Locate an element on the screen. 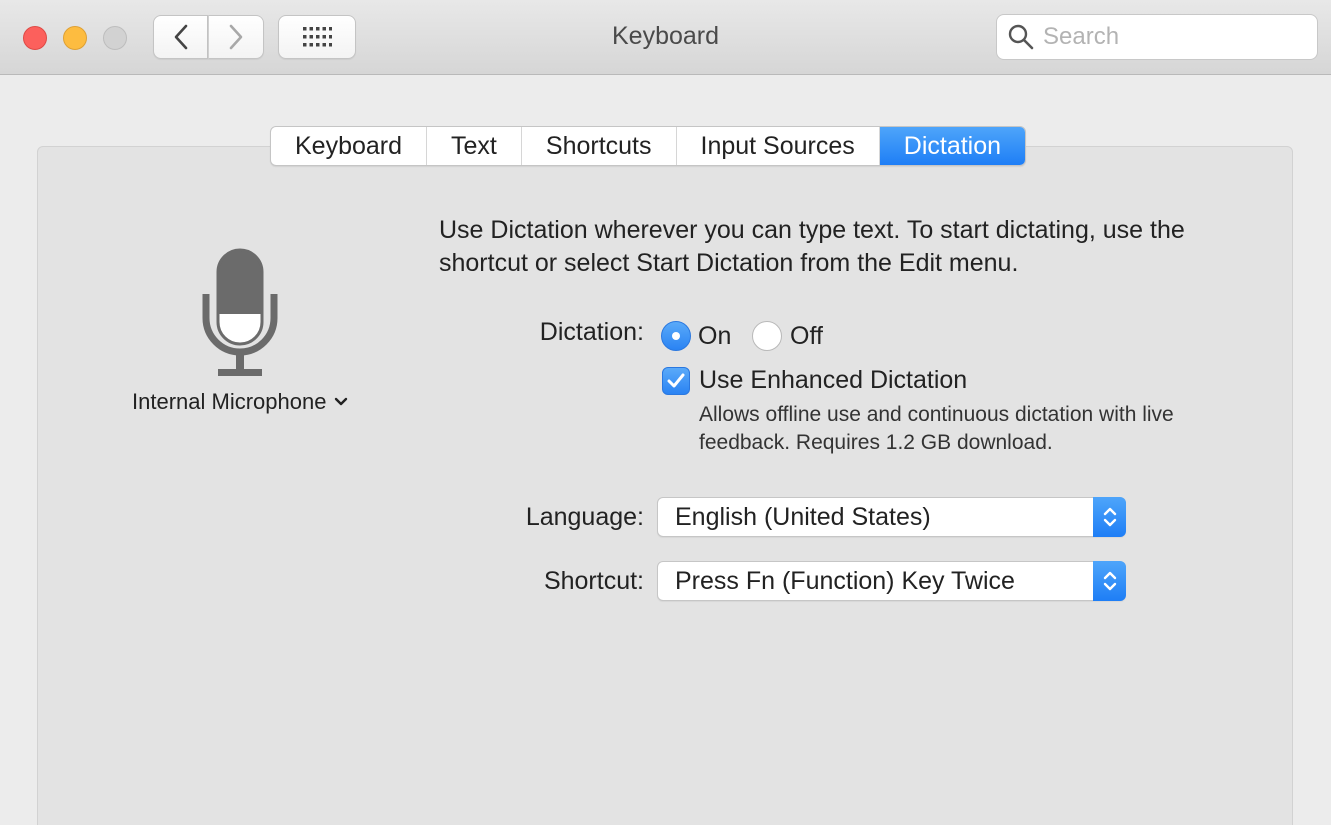  dictation-off-label: Off is located at coordinates (806, 336).